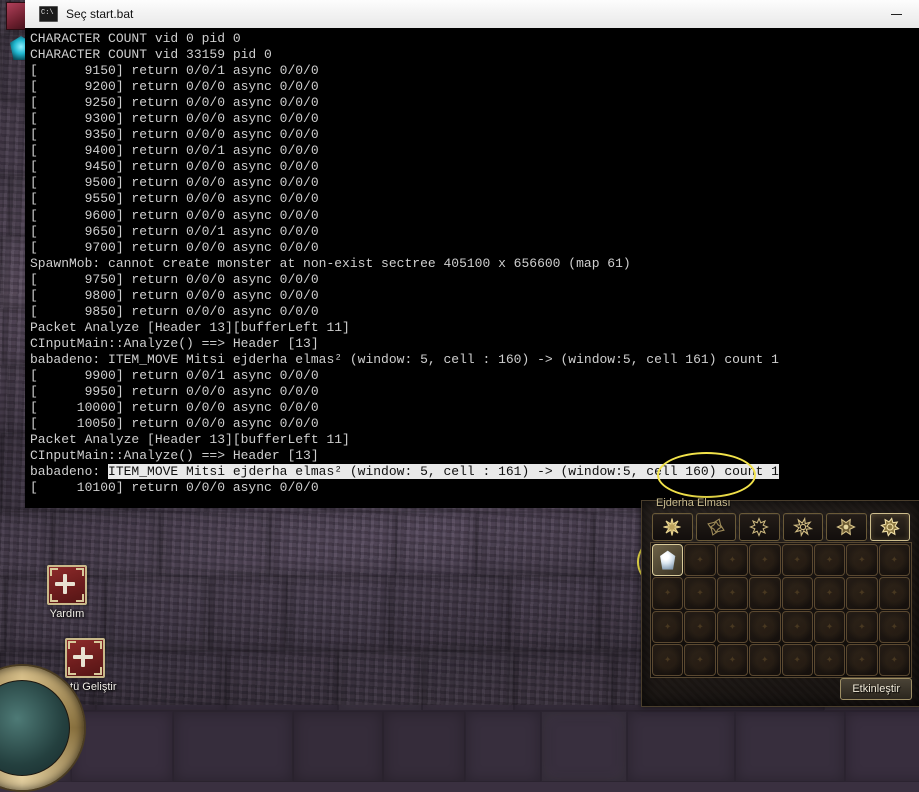 Image resolution: width=919 pixels, height=792 pixels. I want to click on minimize-button, so click(896, 14).